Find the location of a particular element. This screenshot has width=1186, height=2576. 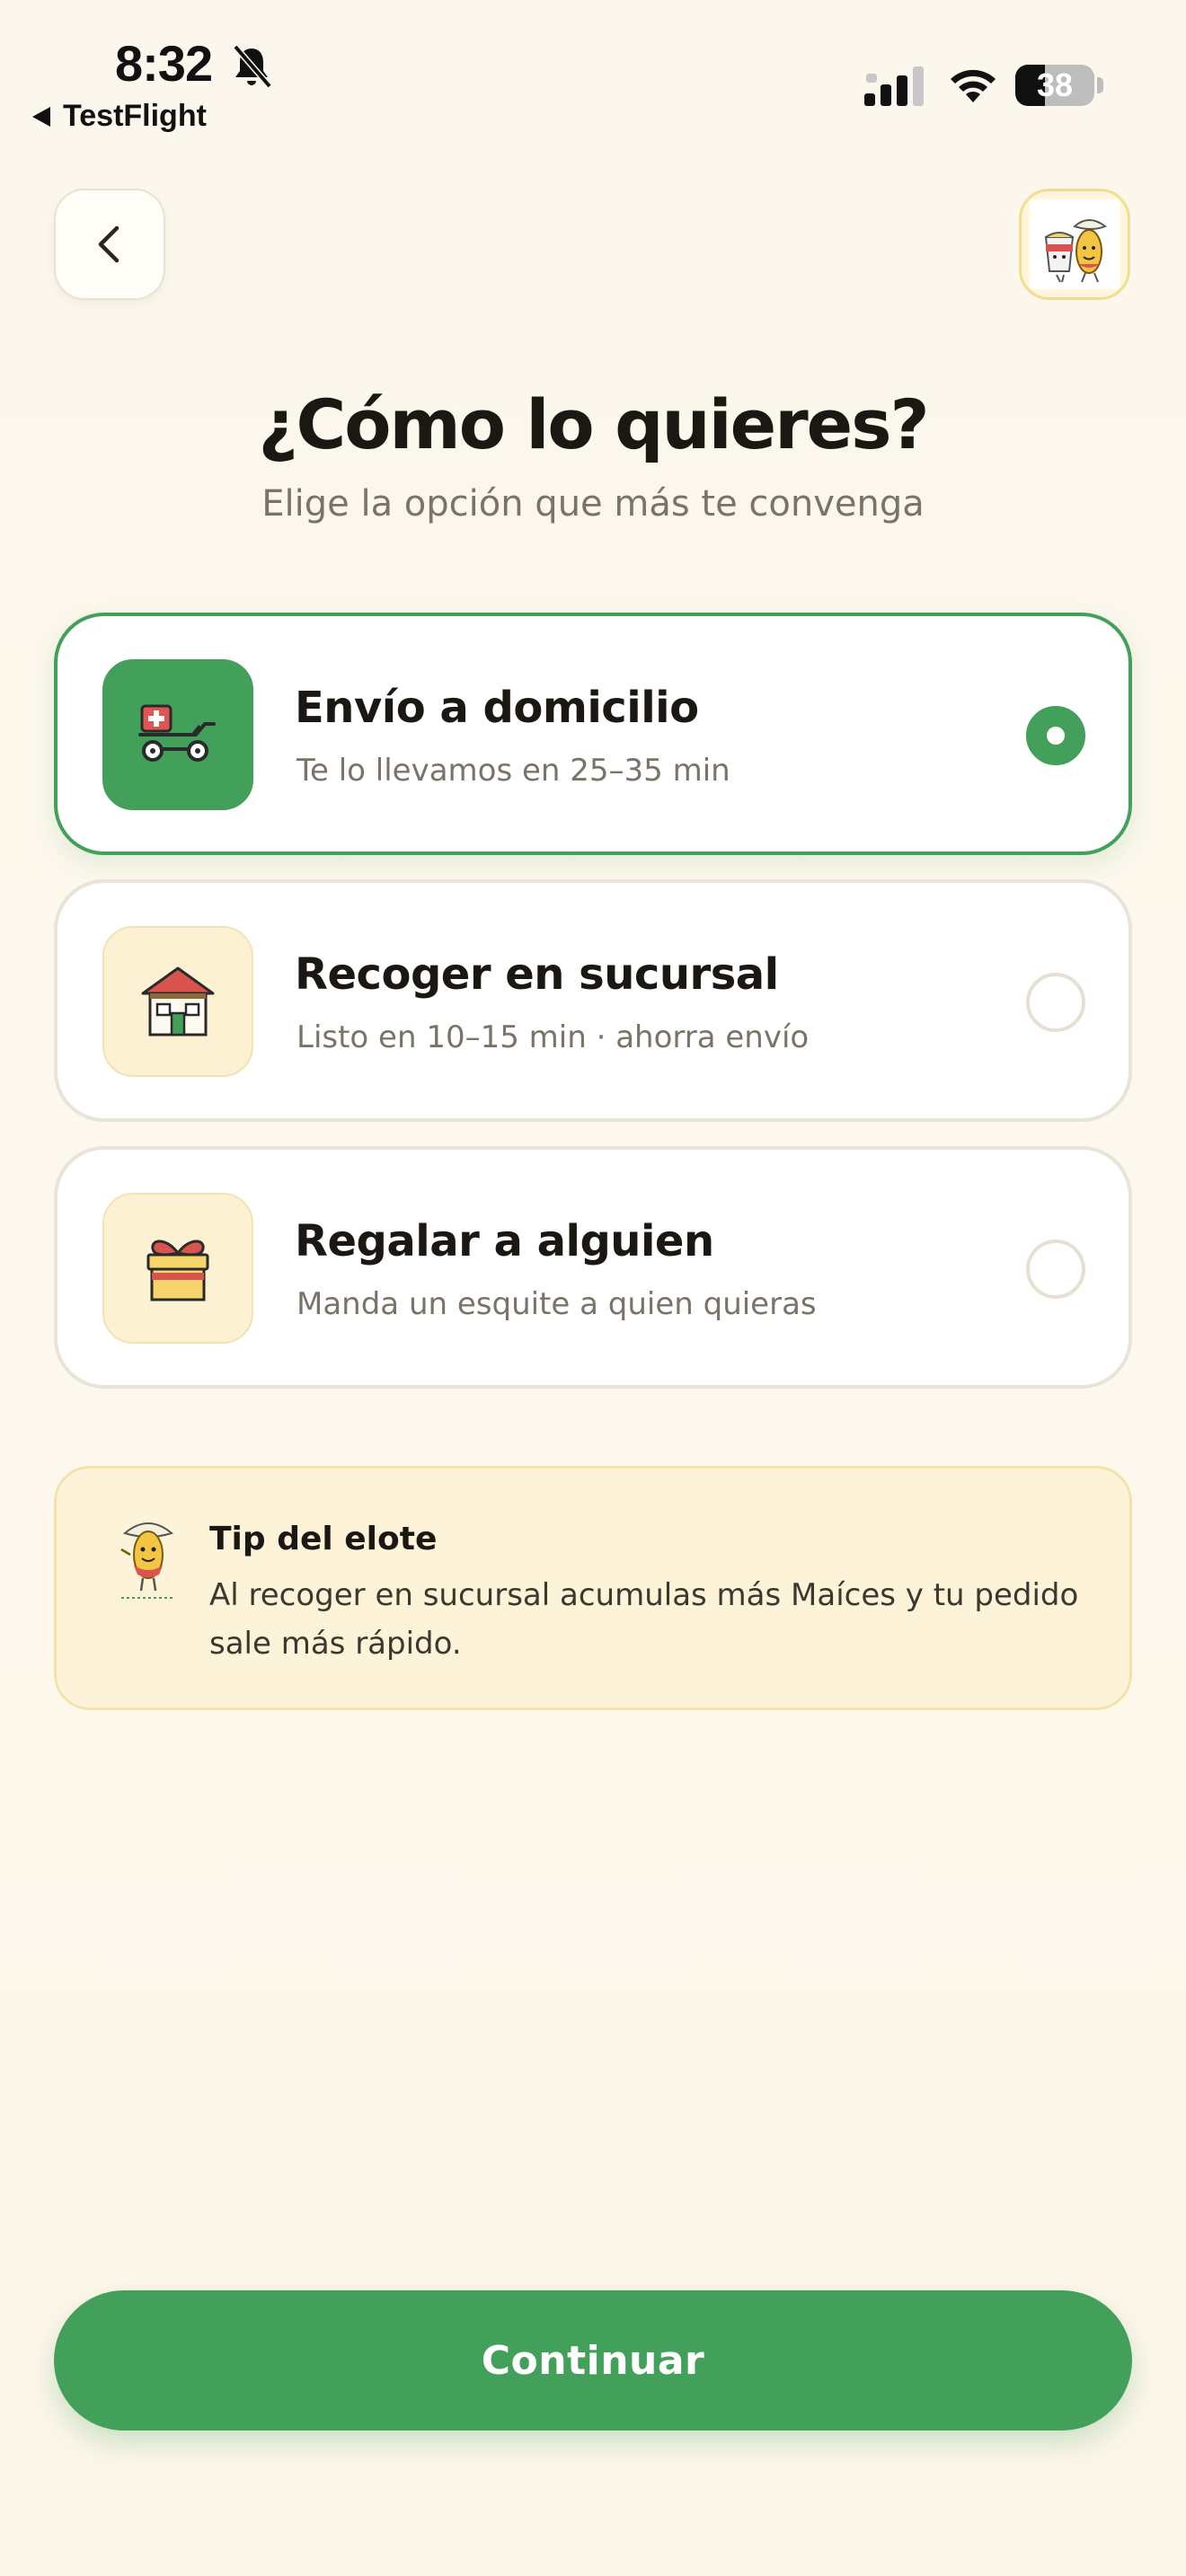

back-triangle-icon is located at coordinates (41, 117).